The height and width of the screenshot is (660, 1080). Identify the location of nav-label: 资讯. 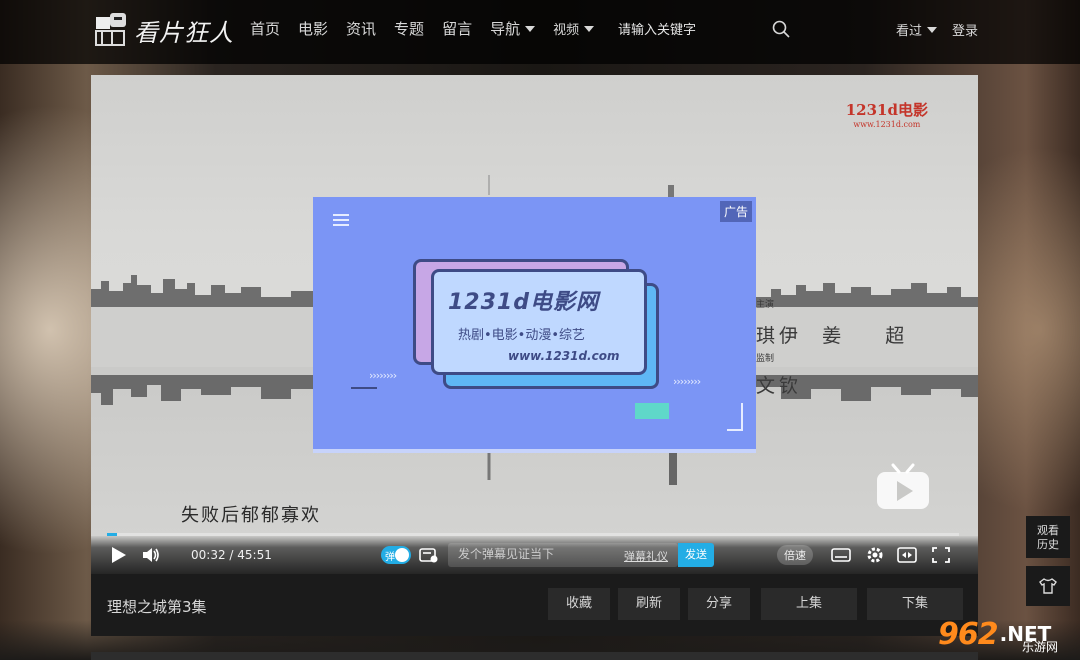
(361, 29).